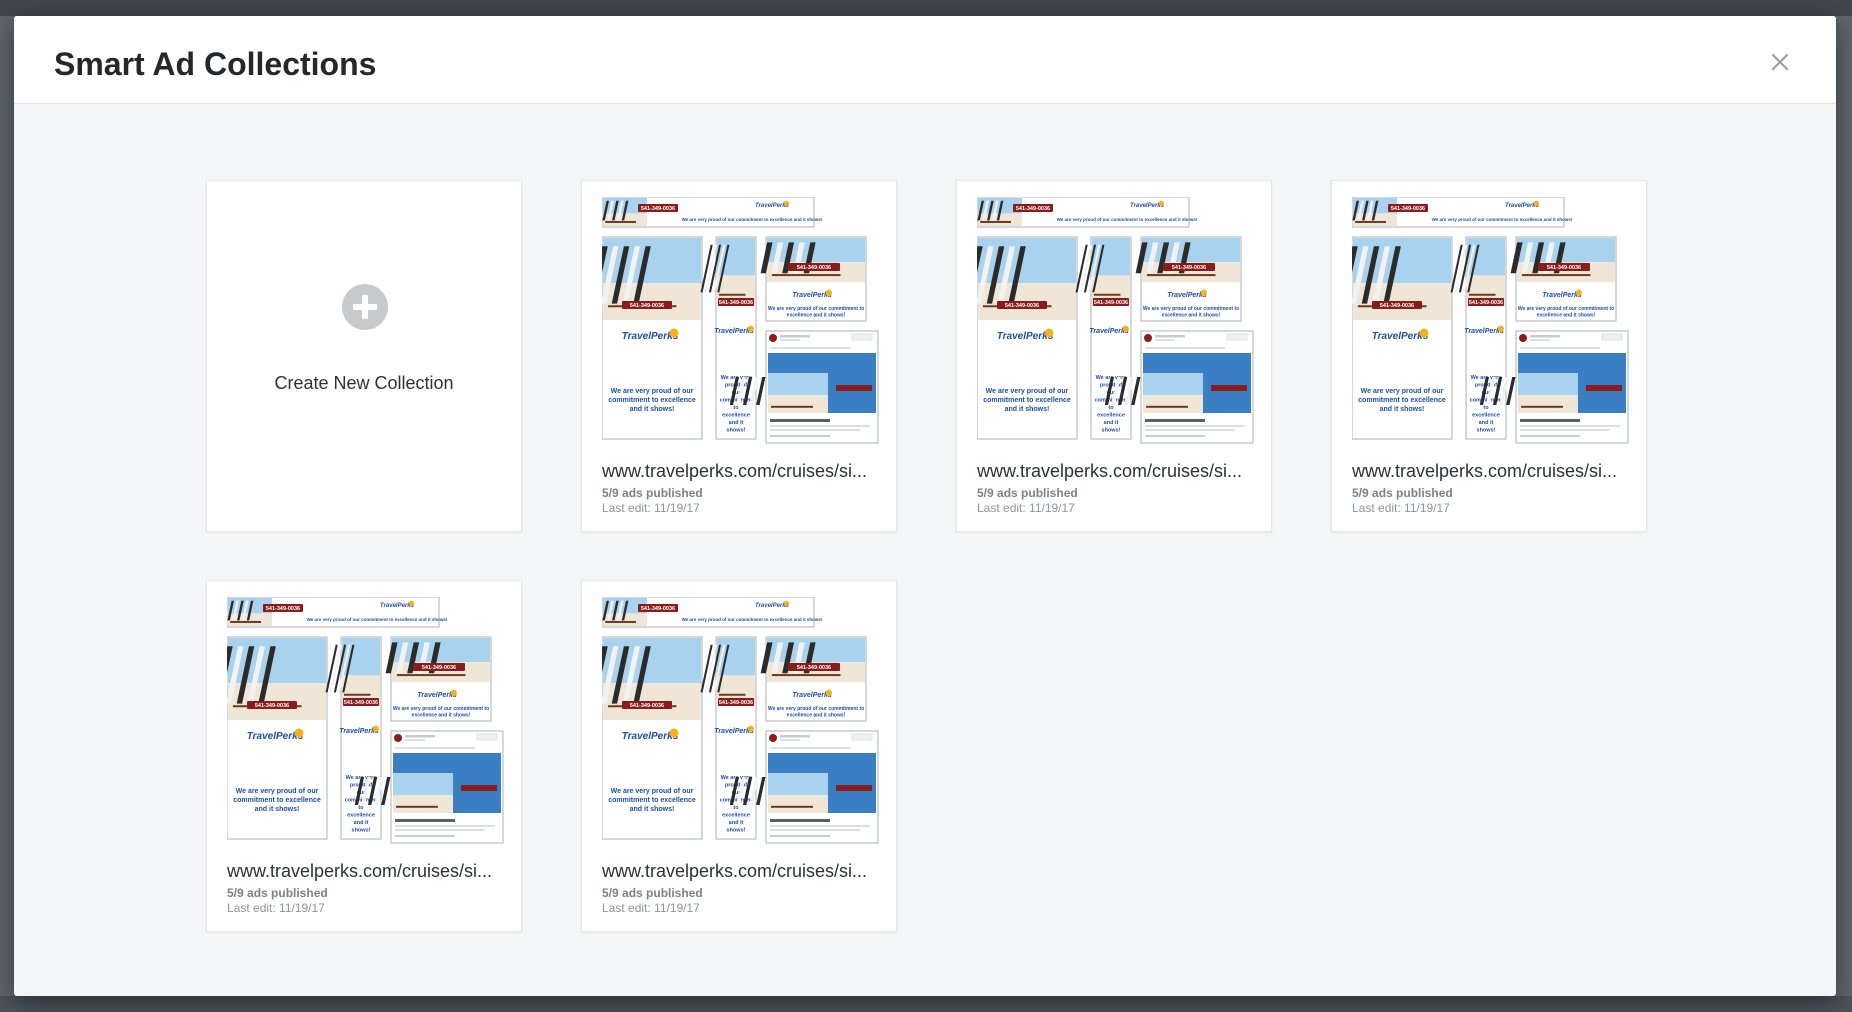 The image size is (1852, 1012). What do you see at coordinates (925, 60) in the screenshot?
I see `modal-header: Smart Ad Collections` at bounding box center [925, 60].